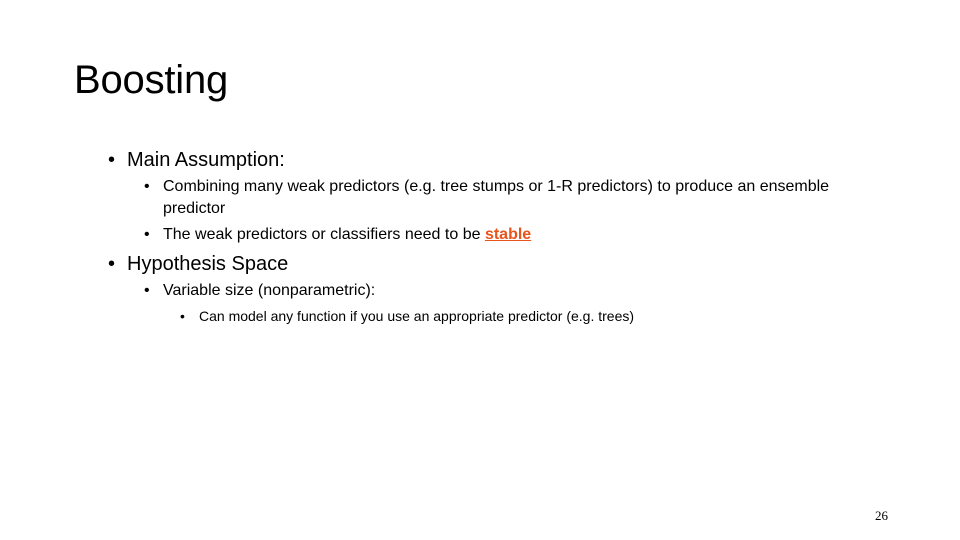  What do you see at coordinates (498, 264) in the screenshot?
I see `bullet-hypothesis-space: • Hypothesis Space` at bounding box center [498, 264].